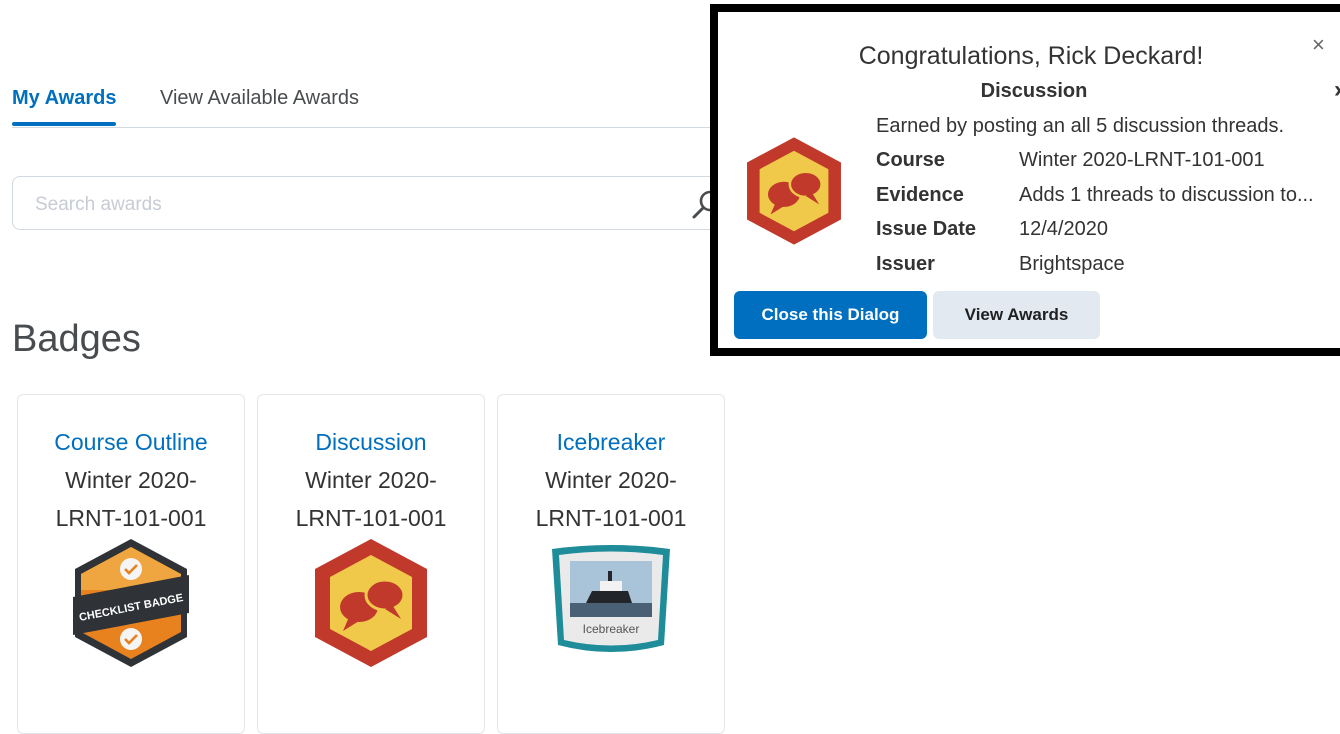 This screenshot has width=1340, height=734. I want to click on dialog-row-label: Course, so click(910, 160).